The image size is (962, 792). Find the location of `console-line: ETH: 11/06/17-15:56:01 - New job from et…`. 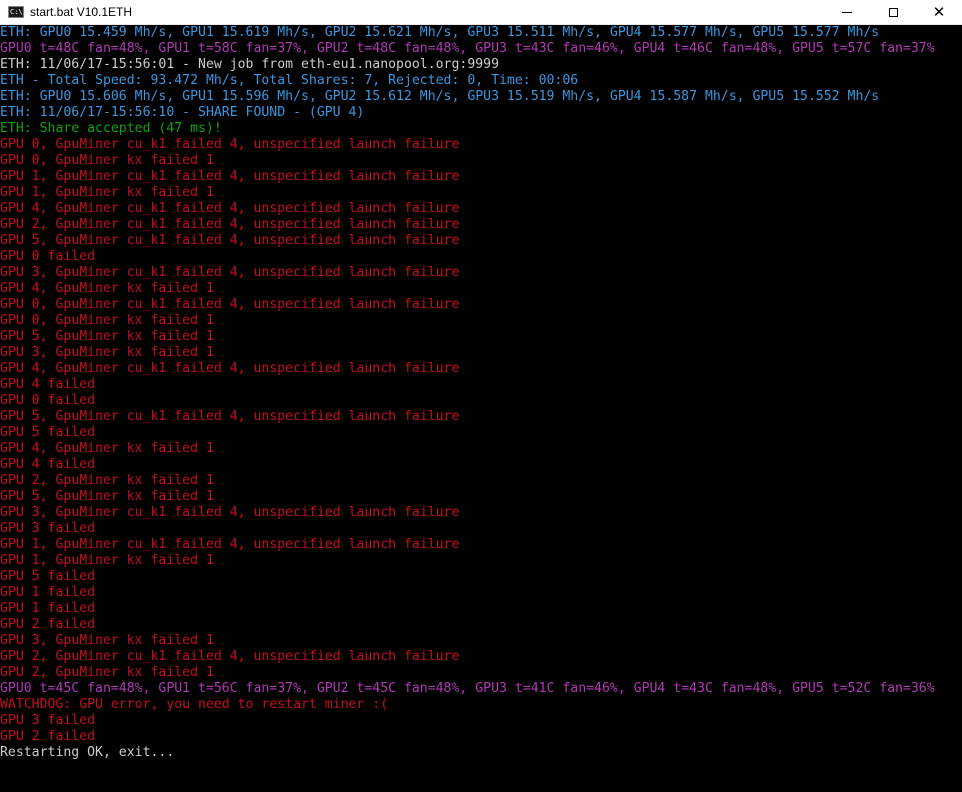

console-line: ETH: 11/06/17-15:56:01 - New job from et… is located at coordinates (250, 64).